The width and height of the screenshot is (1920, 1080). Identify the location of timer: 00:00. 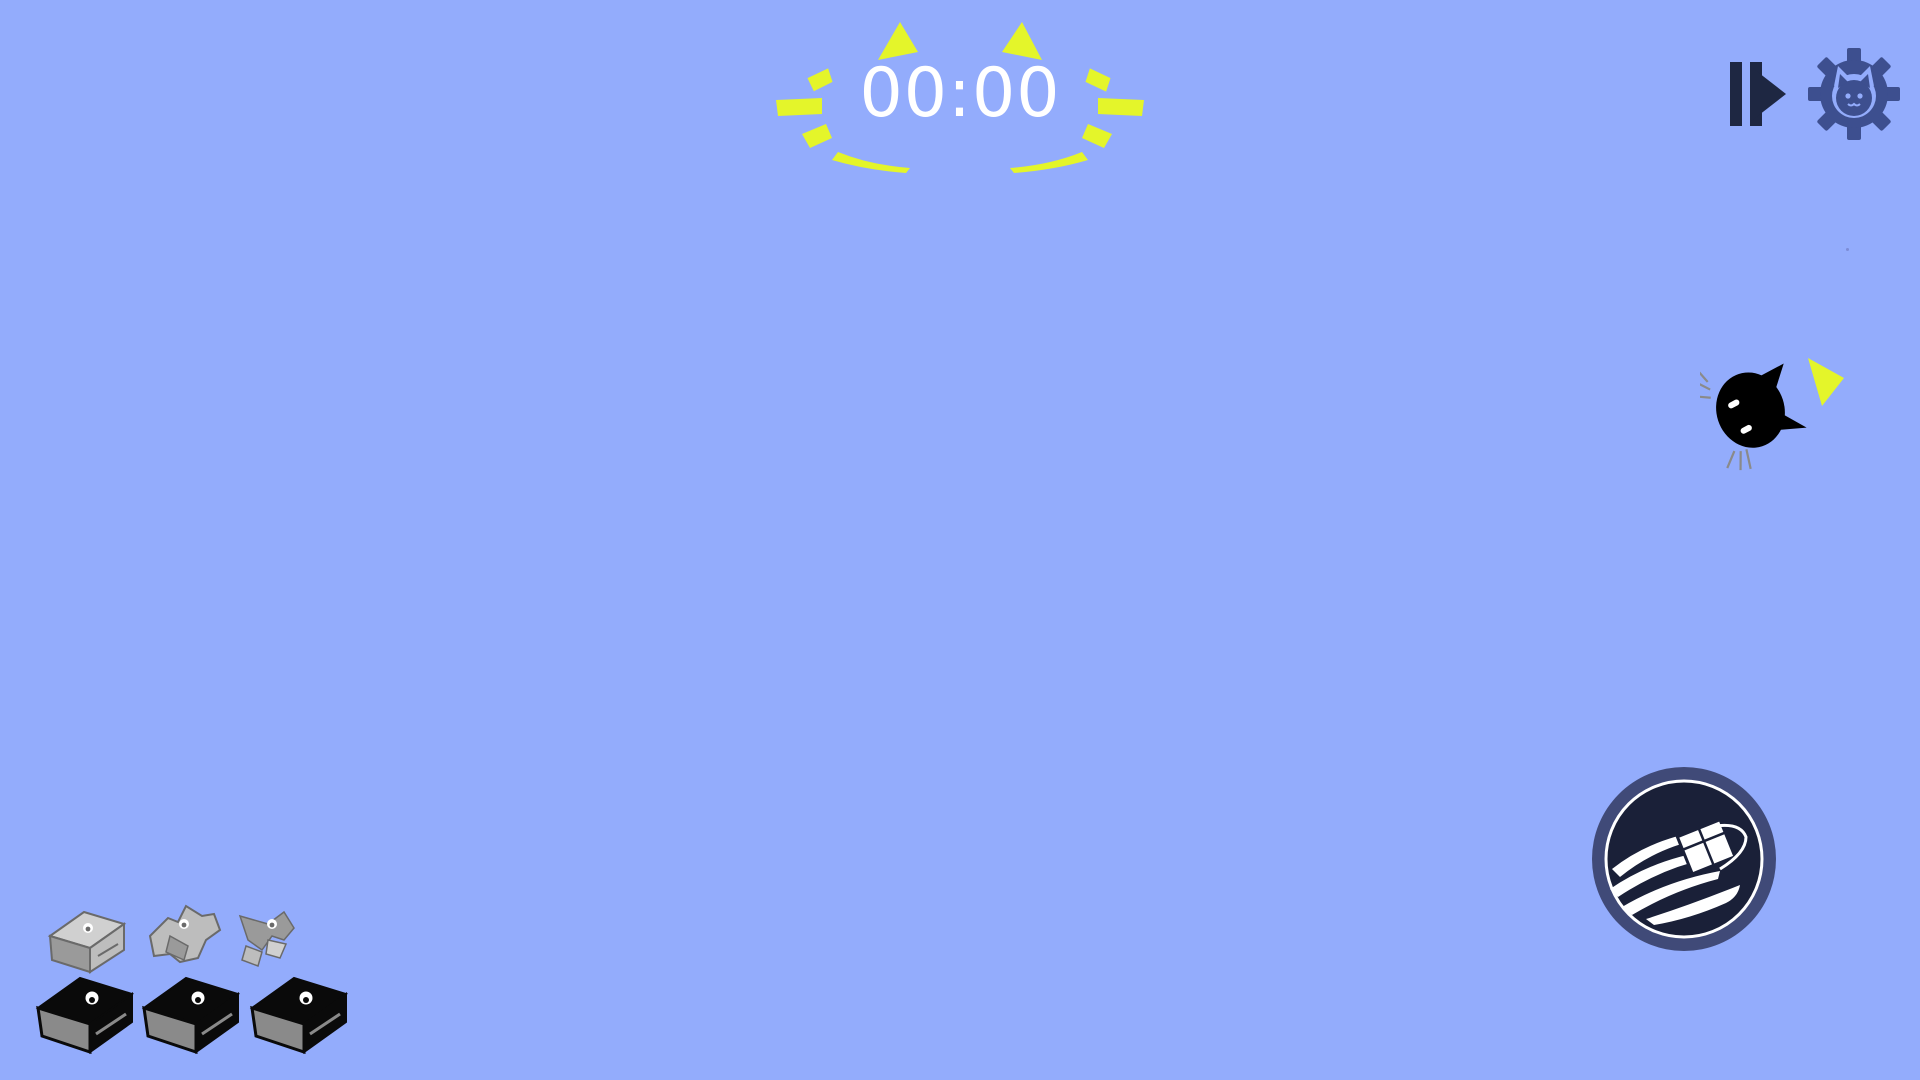
(960, 95).